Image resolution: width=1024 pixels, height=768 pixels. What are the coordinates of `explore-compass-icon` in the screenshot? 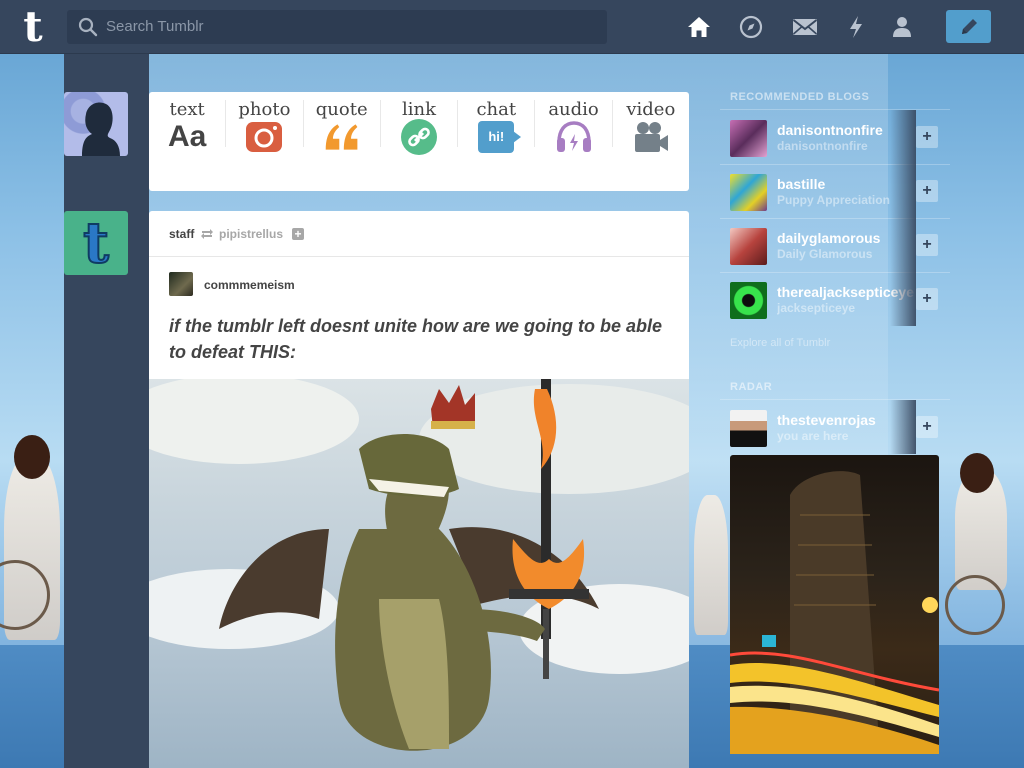 It's located at (751, 27).